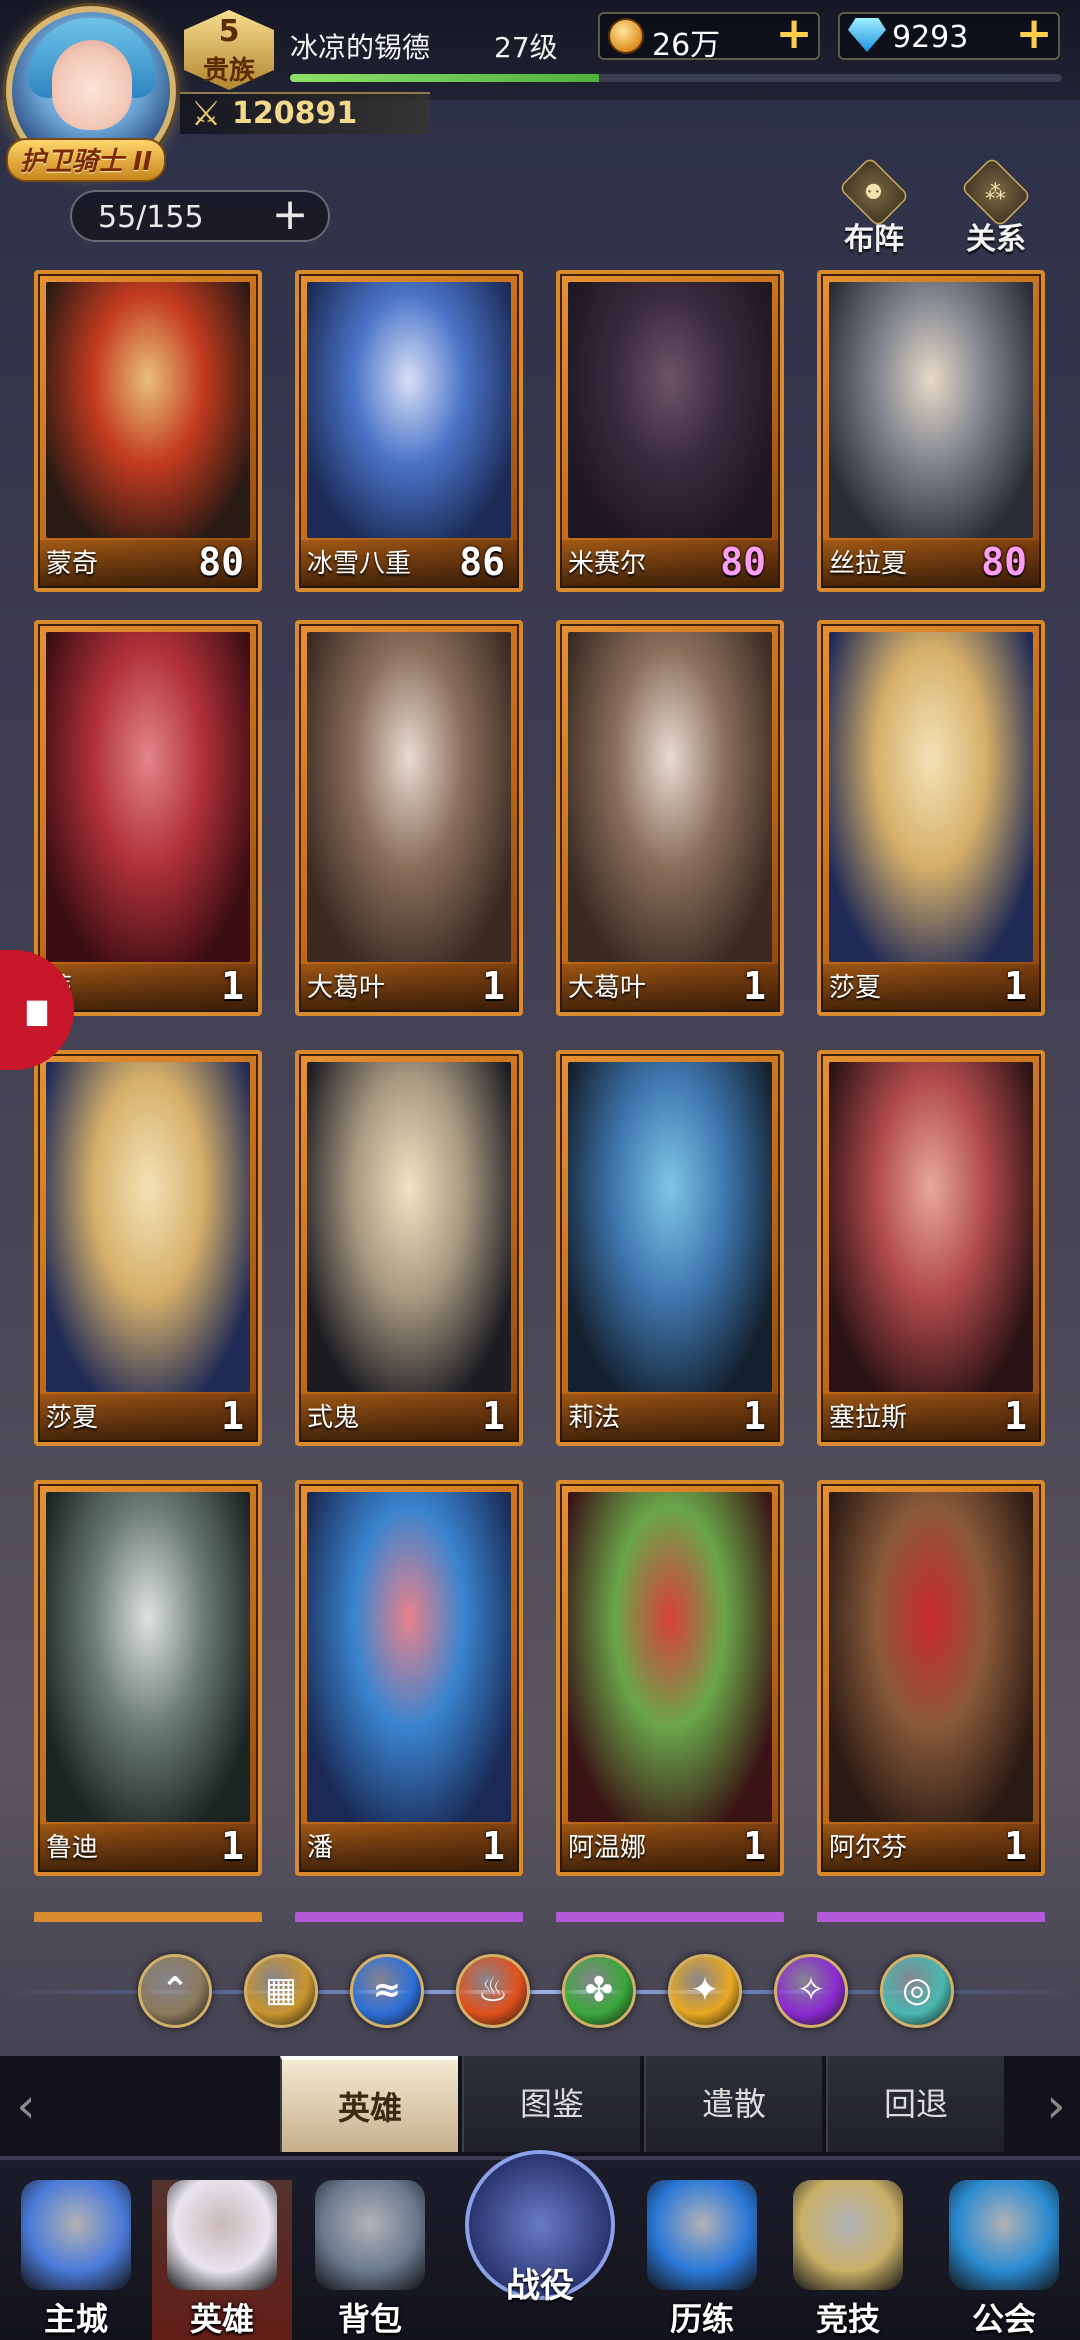  I want to click on player-level: 27级, so click(526, 47).